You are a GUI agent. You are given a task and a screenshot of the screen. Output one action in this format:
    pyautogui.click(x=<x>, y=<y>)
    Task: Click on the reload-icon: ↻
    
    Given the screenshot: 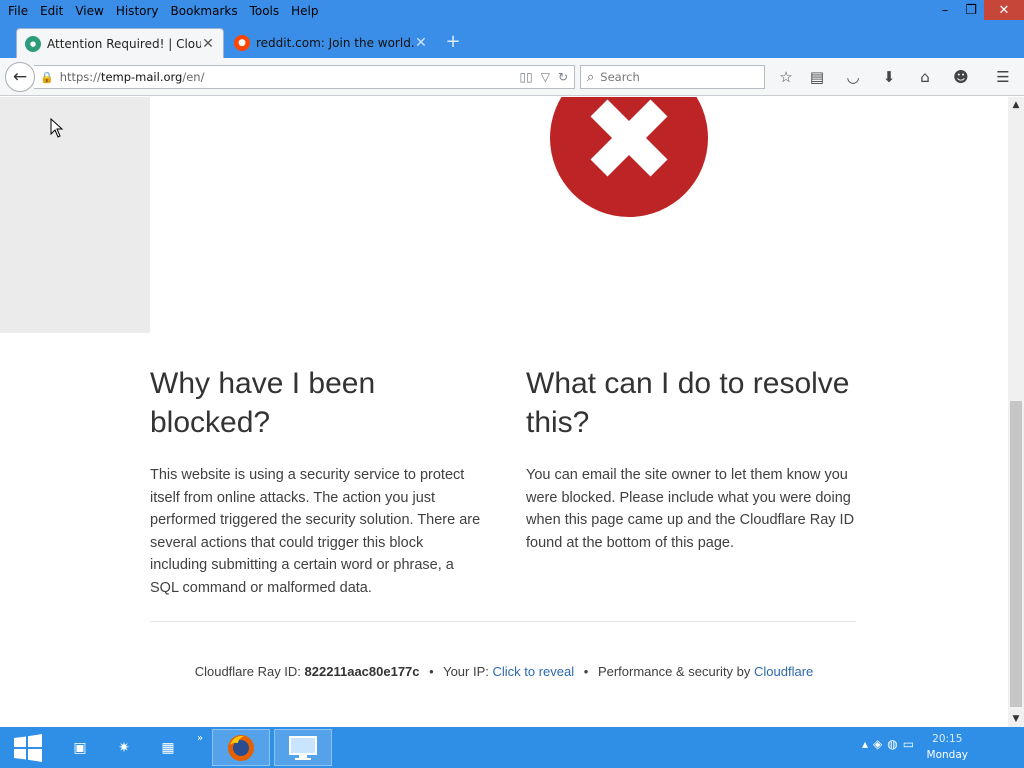 What is the action you would take?
    pyautogui.click(x=563, y=77)
    